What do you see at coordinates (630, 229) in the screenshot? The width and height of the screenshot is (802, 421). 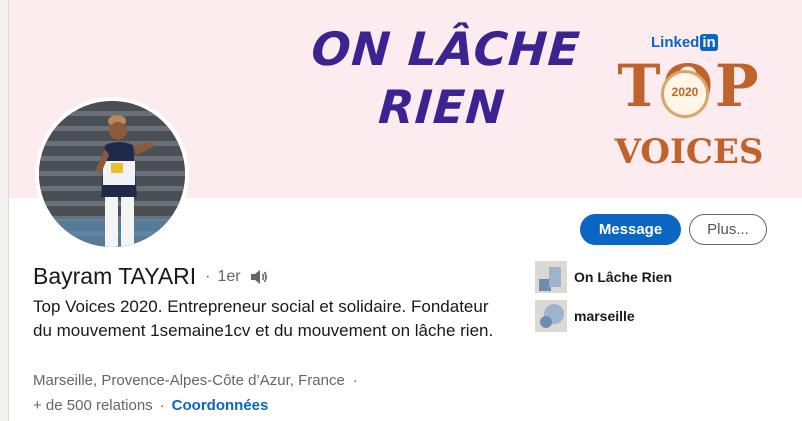 I see `message-button: Message` at bounding box center [630, 229].